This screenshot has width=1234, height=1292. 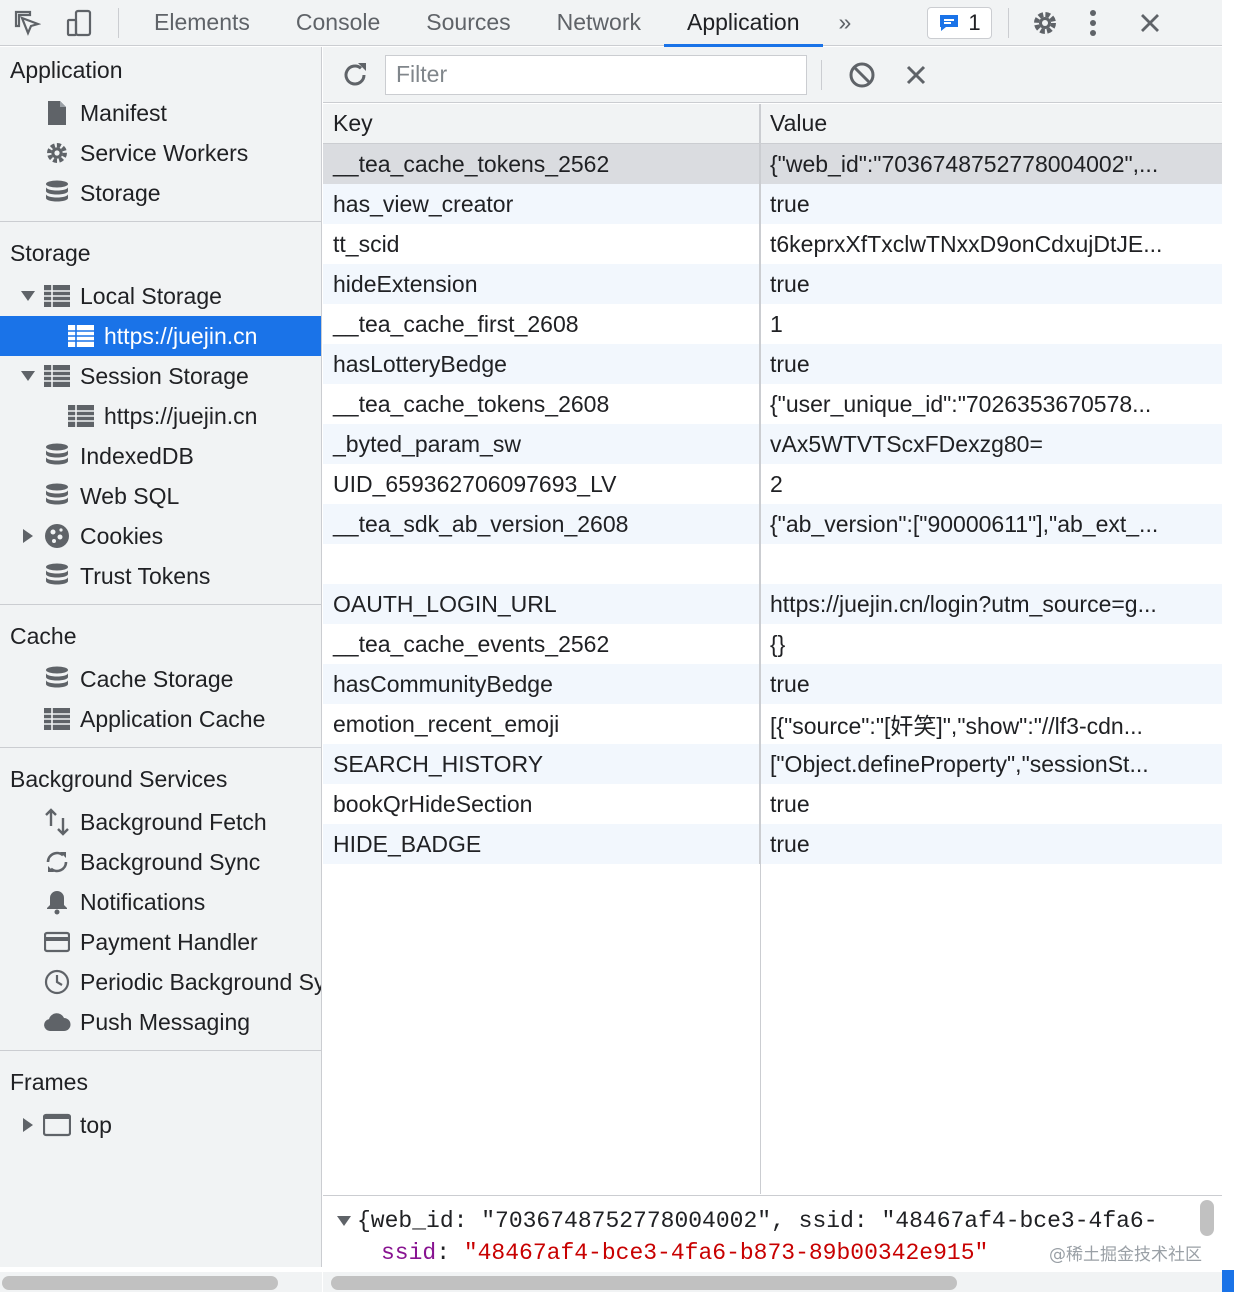 What do you see at coordinates (599, 23) in the screenshot?
I see `tab-network: Network` at bounding box center [599, 23].